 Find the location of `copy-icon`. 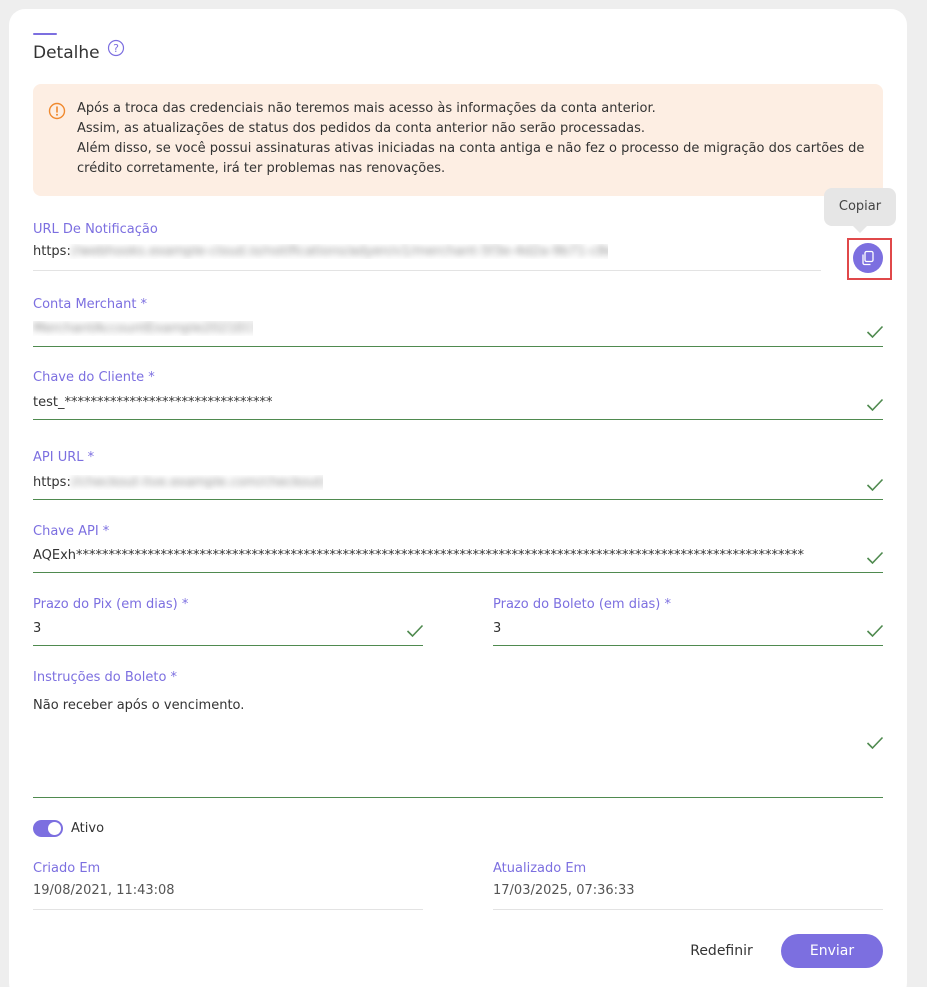

copy-icon is located at coordinates (868, 258).